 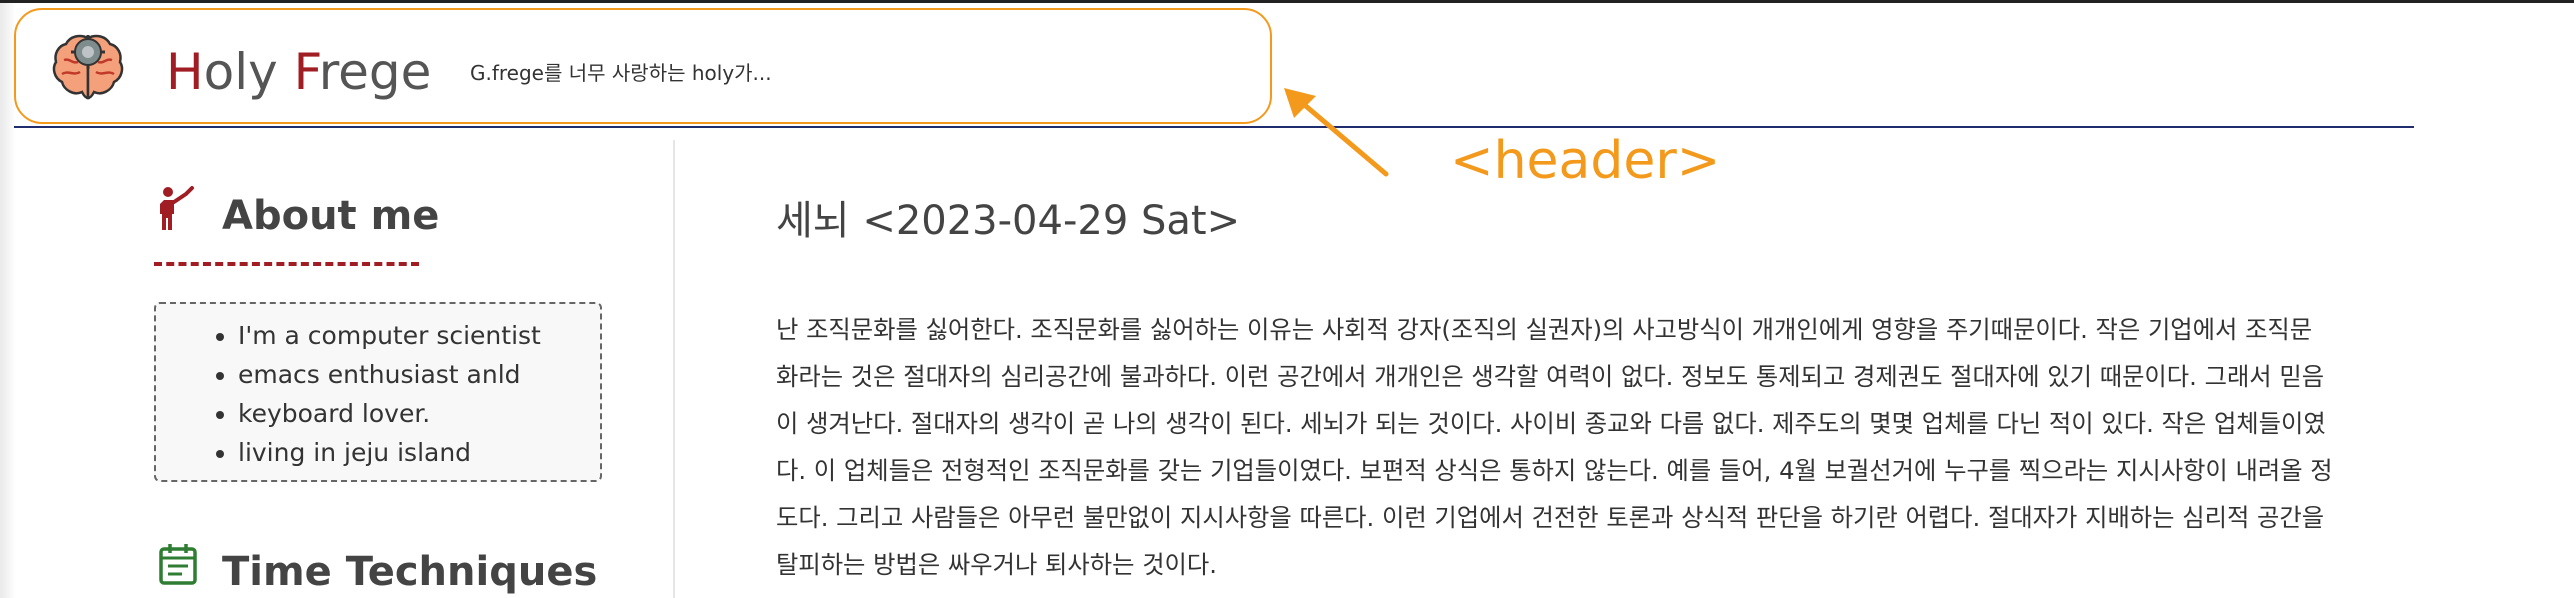 I want to click on header-underline, so click(x=1214, y=127).